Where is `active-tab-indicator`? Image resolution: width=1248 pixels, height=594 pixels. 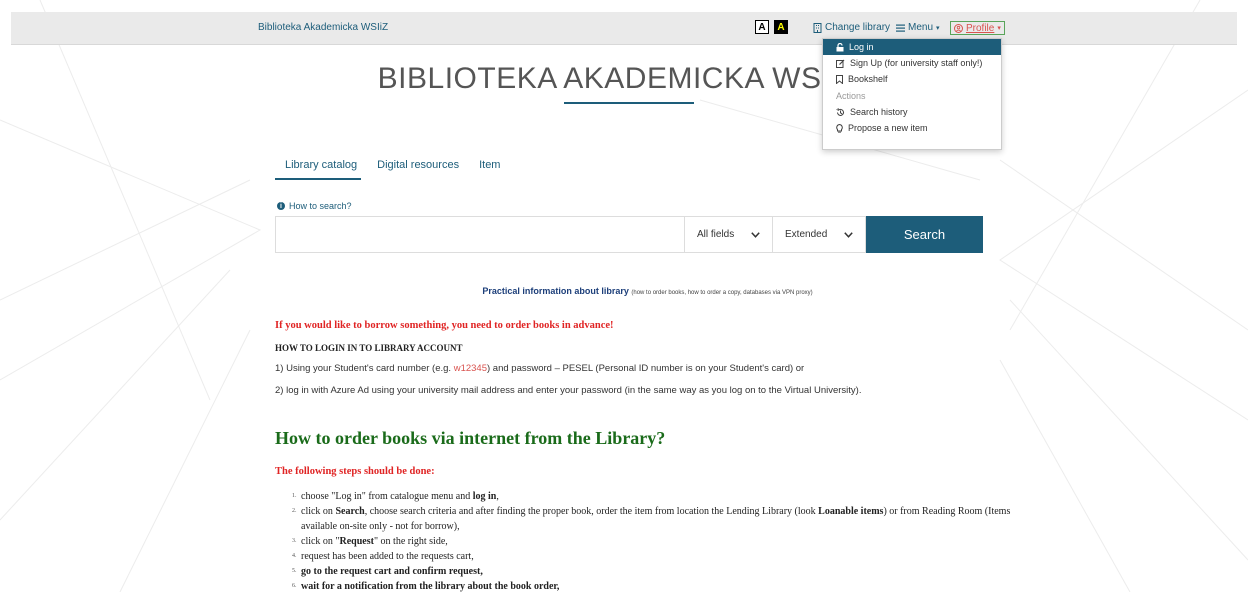
active-tab-indicator is located at coordinates (318, 179).